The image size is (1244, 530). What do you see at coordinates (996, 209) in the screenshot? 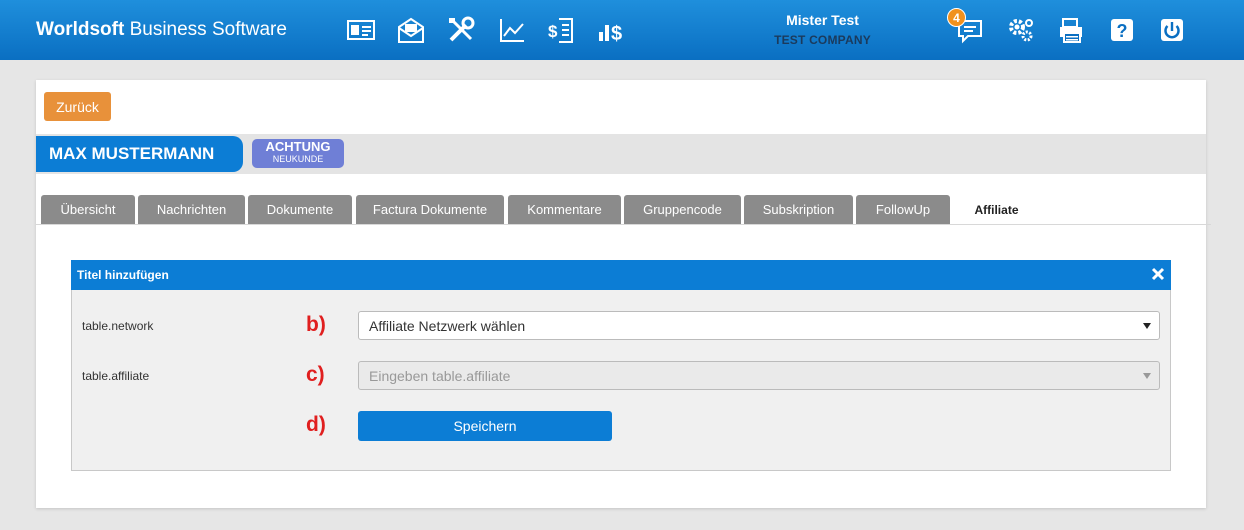
I see `tab-affiliate: Affiliate` at bounding box center [996, 209].